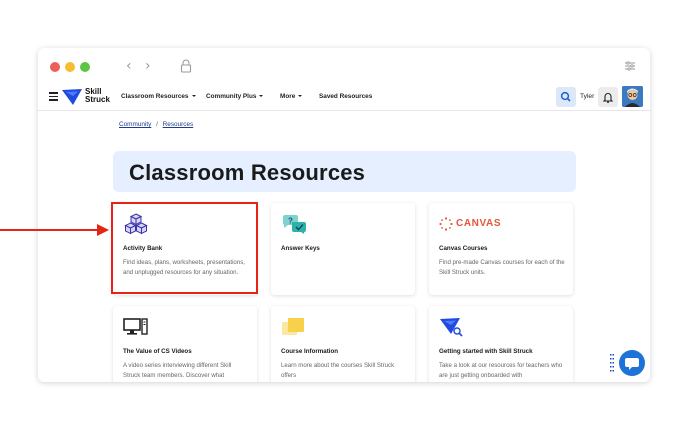  Describe the element at coordinates (148, 66) in the screenshot. I see `forward-arrow-icon: ›` at that location.